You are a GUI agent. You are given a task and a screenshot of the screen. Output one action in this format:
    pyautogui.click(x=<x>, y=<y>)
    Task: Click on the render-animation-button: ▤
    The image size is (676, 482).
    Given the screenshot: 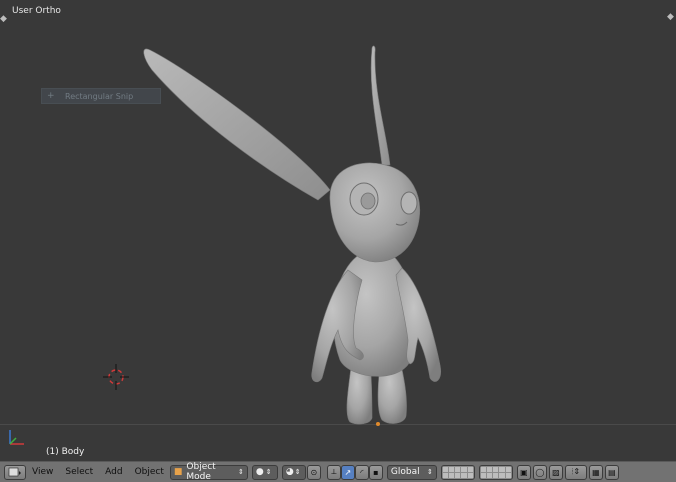 What is the action you would take?
    pyautogui.click(x=611, y=472)
    